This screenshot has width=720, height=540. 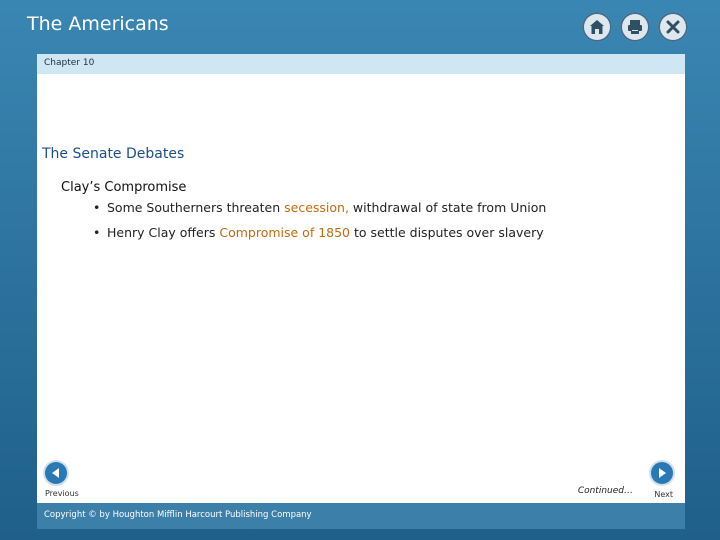 What do you see at coordinates (69, 63) in the screenshot?
I see `chapter-label: Chapter 10` at bounding box center [69, 63].